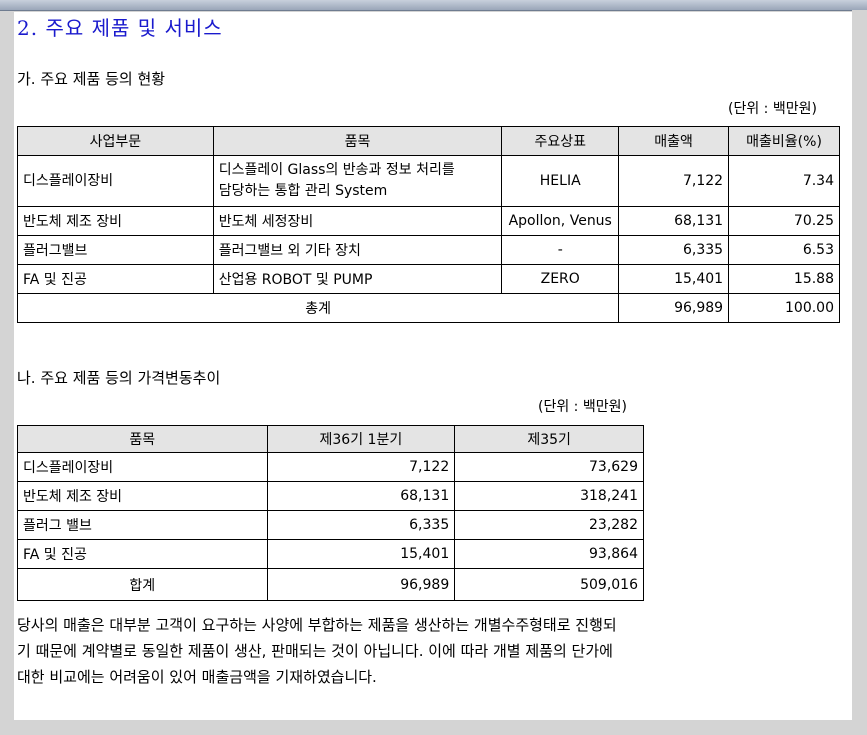  I want to click on prev-cell: 23,282, so click(549, 525).